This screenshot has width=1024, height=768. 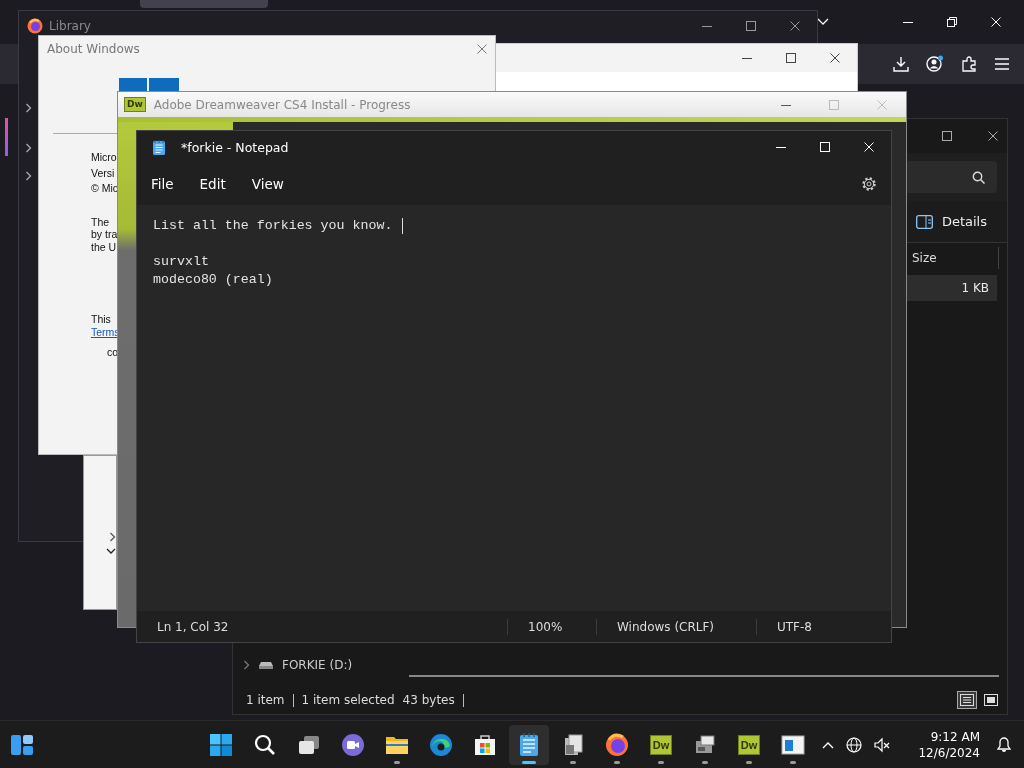 I want to click on window-title: Adobe Dreamweaver CS4 Install - Progress, so click(x=282, y=104).